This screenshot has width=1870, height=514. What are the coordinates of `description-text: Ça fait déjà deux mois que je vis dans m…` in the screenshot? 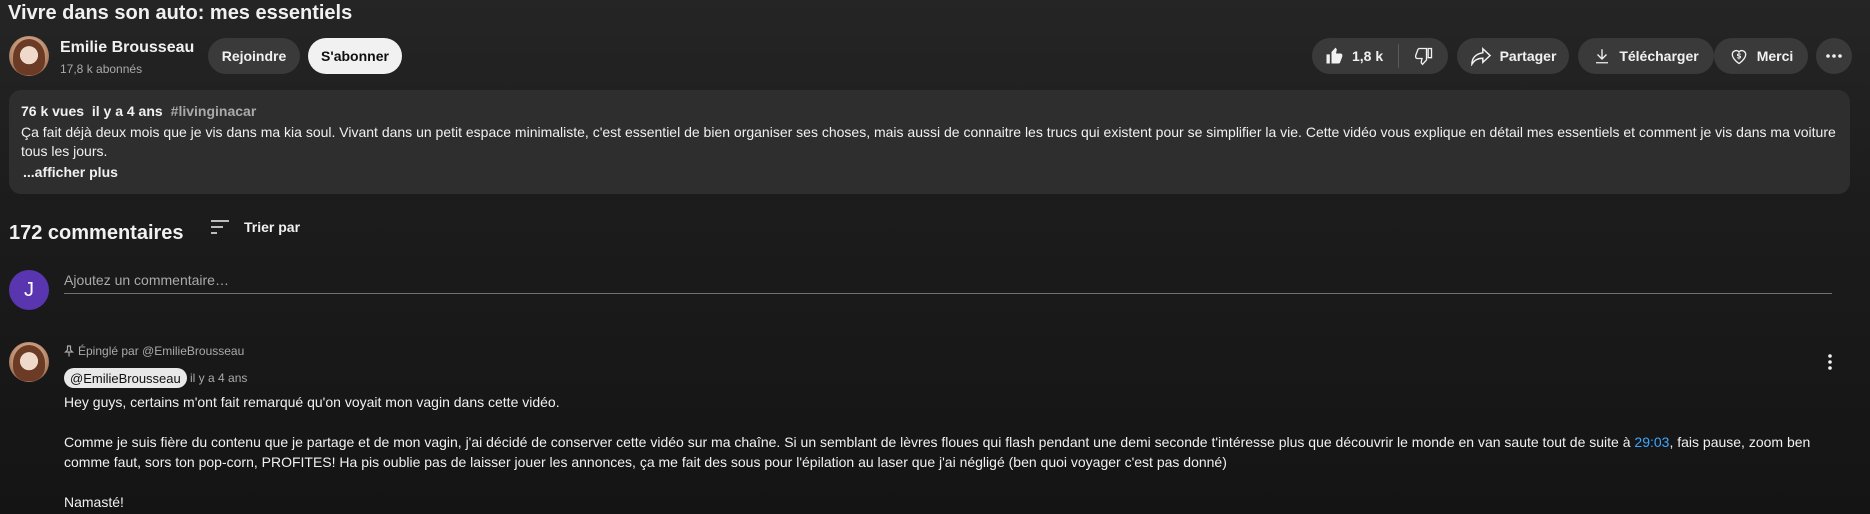 It's located at (928, 141).